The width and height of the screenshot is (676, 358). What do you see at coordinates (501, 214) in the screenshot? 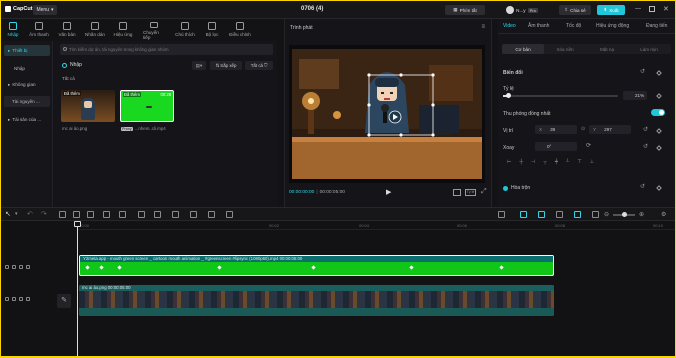
I see `microphone-icon` at bounding box center [501, 214].